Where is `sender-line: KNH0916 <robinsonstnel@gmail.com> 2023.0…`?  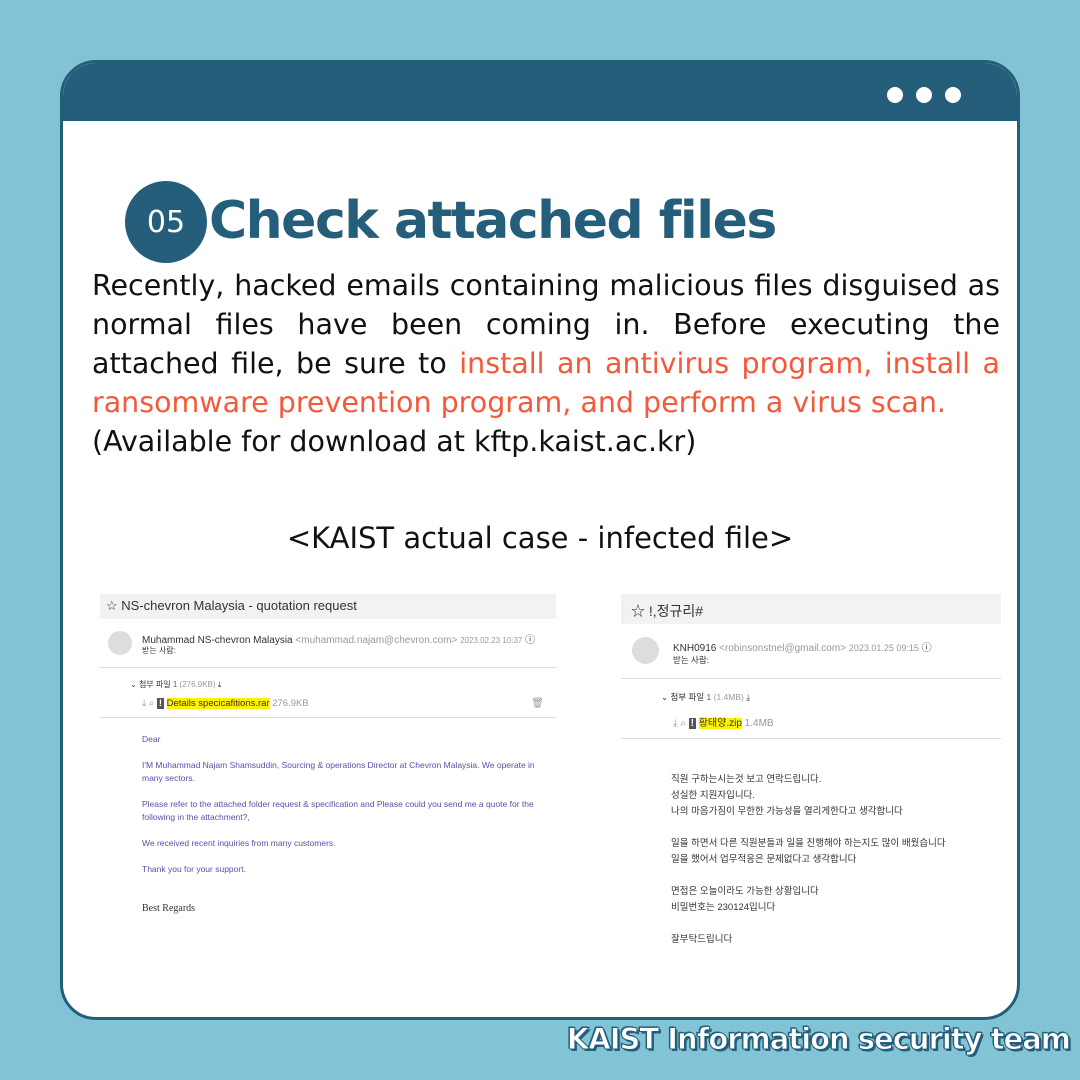 sender-line: KNH0916 <robinsonstnel@gmail.com> 2023.0… is located at coordinates (802, 648).